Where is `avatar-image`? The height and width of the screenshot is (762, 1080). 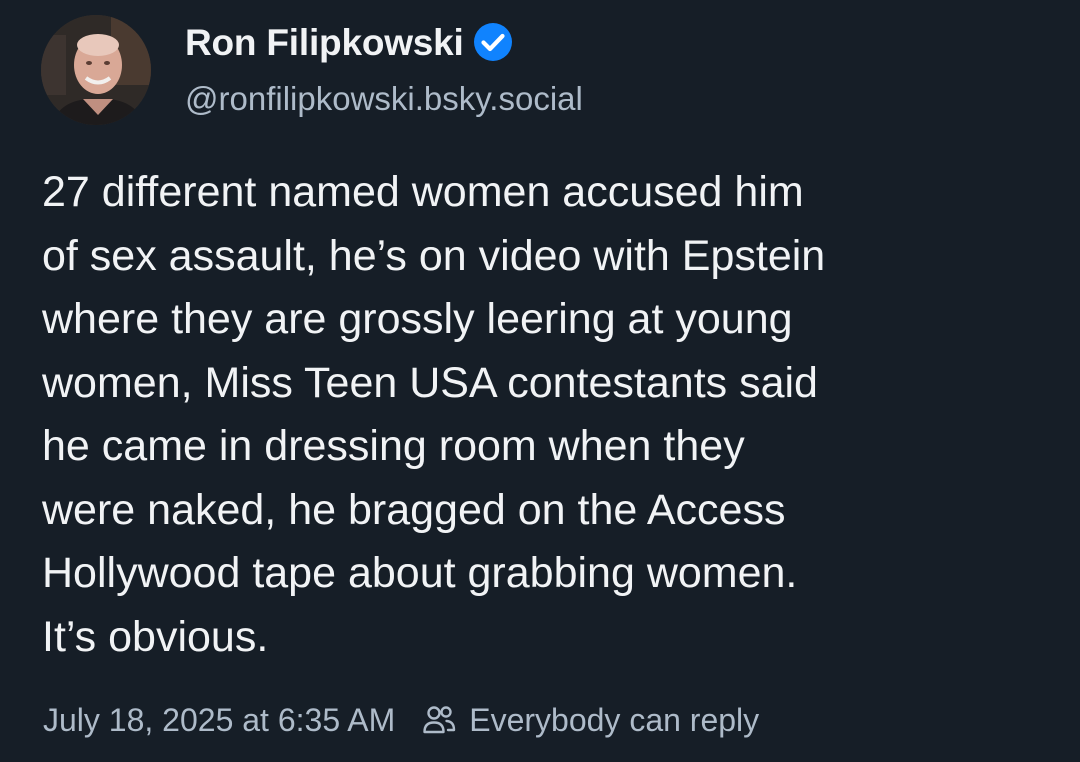
avatar-image is located at coordinates (96, 70).